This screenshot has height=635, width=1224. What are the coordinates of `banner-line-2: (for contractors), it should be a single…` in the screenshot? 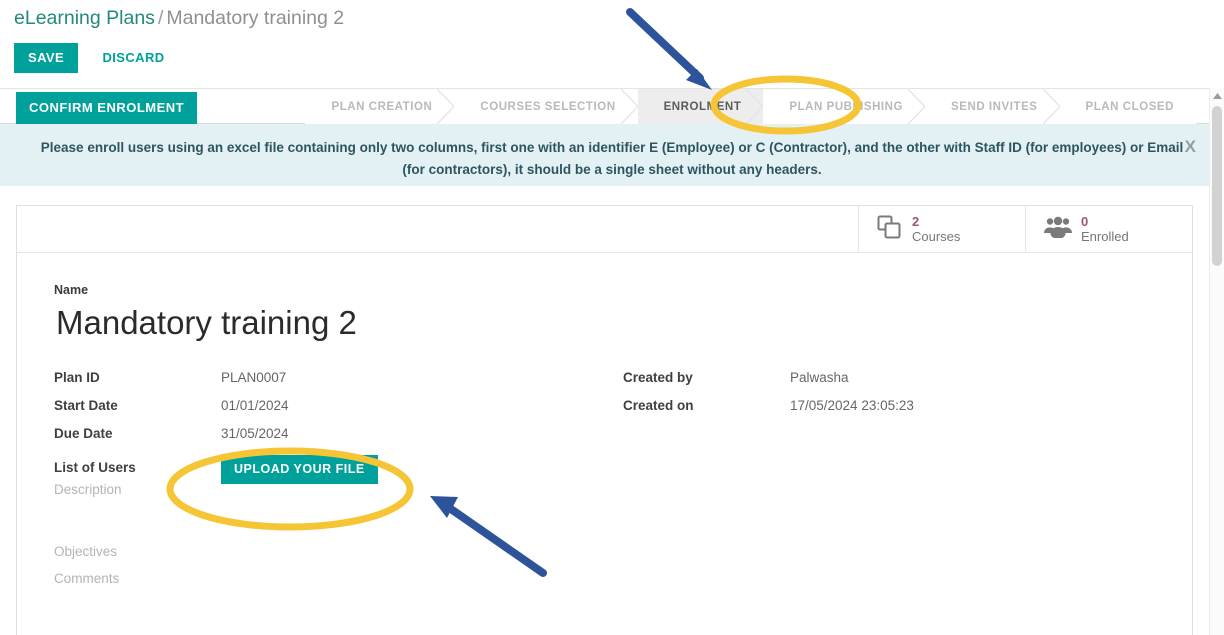 It's located at (612, 169).